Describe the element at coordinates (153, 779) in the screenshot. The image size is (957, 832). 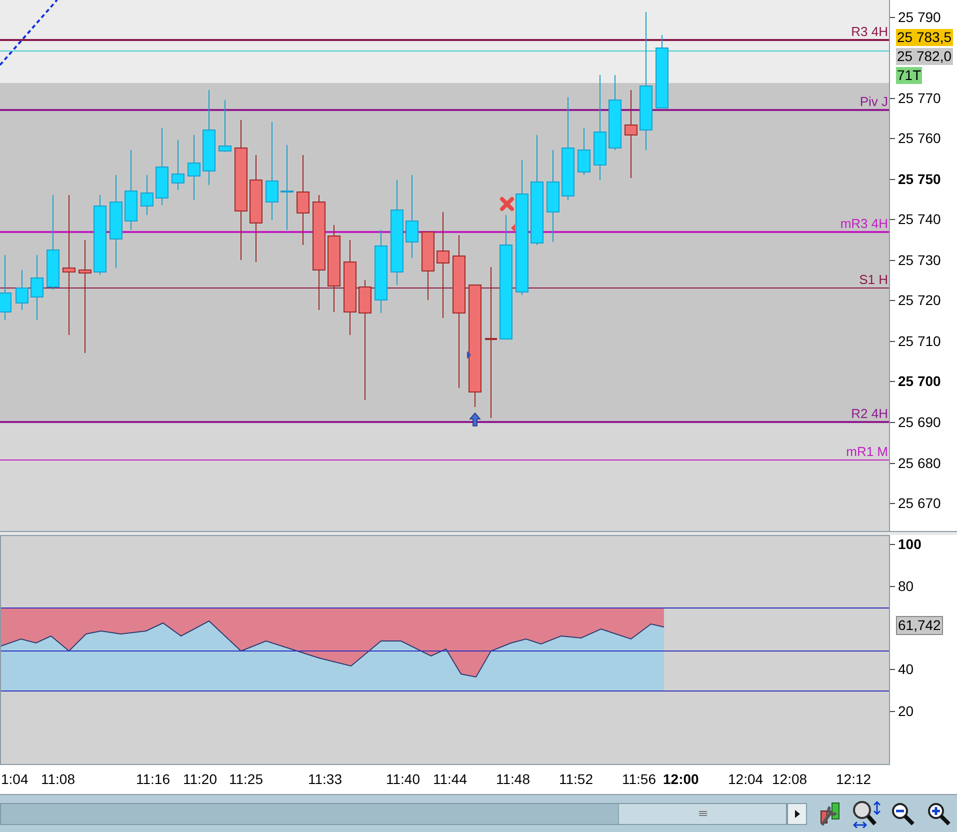
I see `time-tick-label: 11:16` at that location.